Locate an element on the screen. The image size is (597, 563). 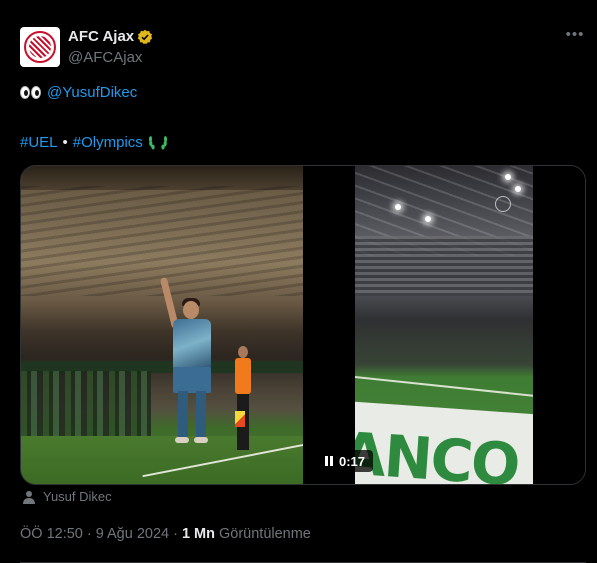
hashtag-uel-link: #UEL is located at coordinates (39, 142).